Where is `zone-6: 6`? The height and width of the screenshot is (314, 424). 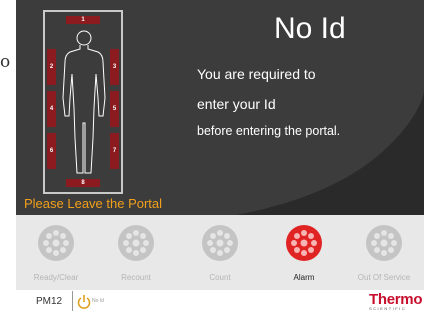
zone-6: 6 is located at coordinates (51, 151).